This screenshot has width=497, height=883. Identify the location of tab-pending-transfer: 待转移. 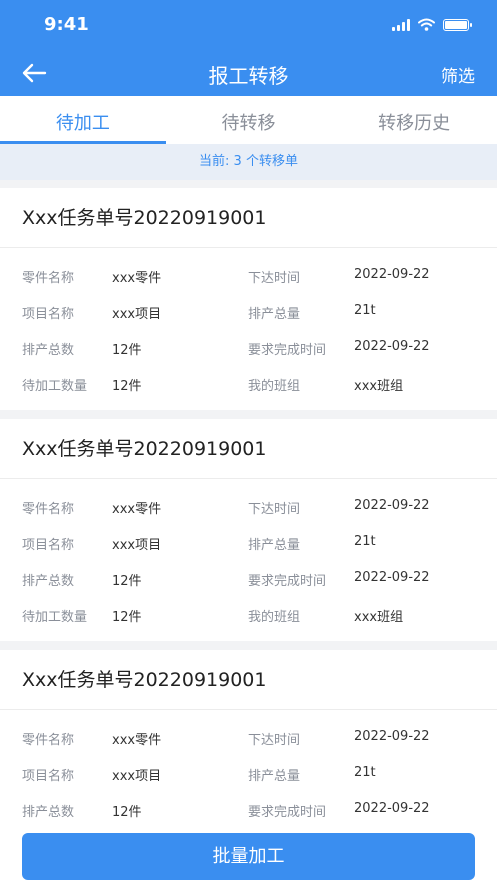
(249, 120).